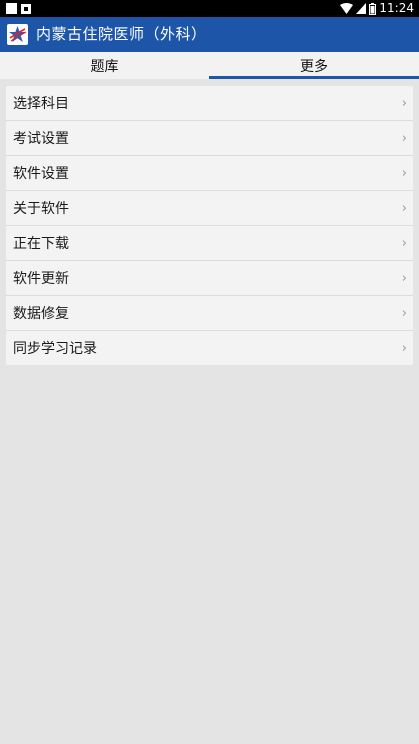 This screenshot has height=744, width=419. I want to click on menu-item-label: 数据修复, so click(41, 314).